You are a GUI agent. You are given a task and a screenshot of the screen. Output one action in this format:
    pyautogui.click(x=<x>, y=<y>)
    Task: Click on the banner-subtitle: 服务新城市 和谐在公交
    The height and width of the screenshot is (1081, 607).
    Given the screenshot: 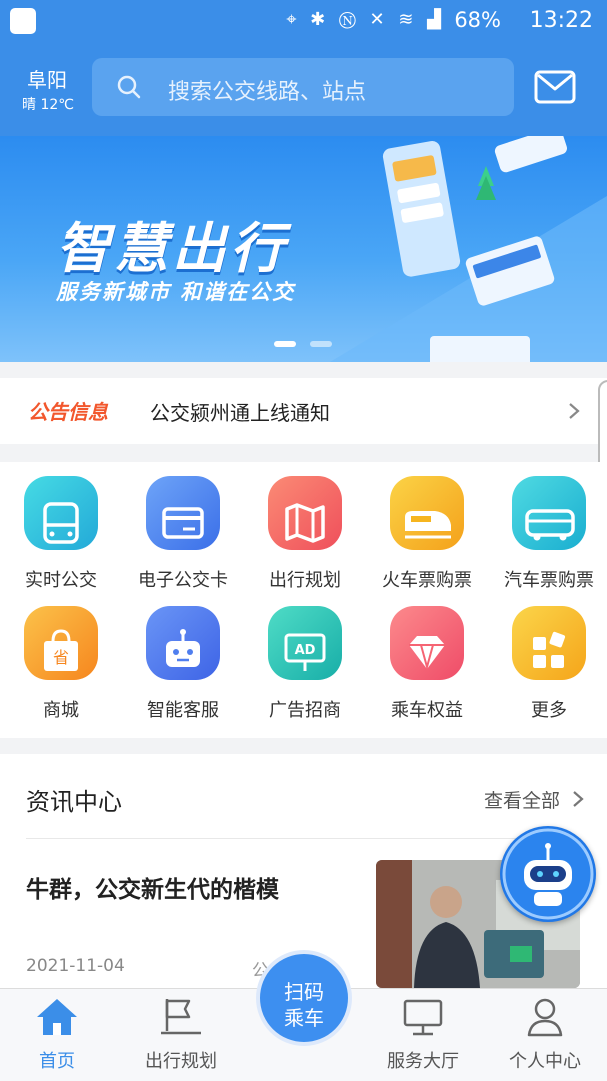 What is the action you would take?
    pyautogui.click(x=176, y=292)
    